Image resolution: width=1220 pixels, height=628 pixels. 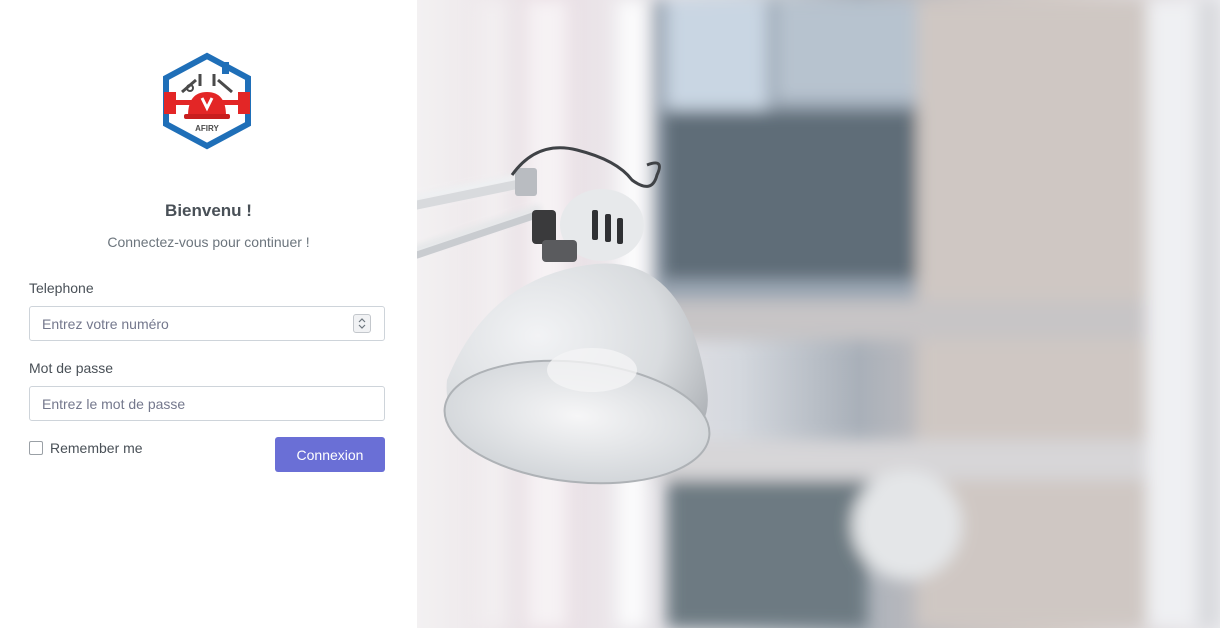 What do you see at coordinates (207, 403) in the screenshot?
I see `password-input` at bounding box center [207, 403].